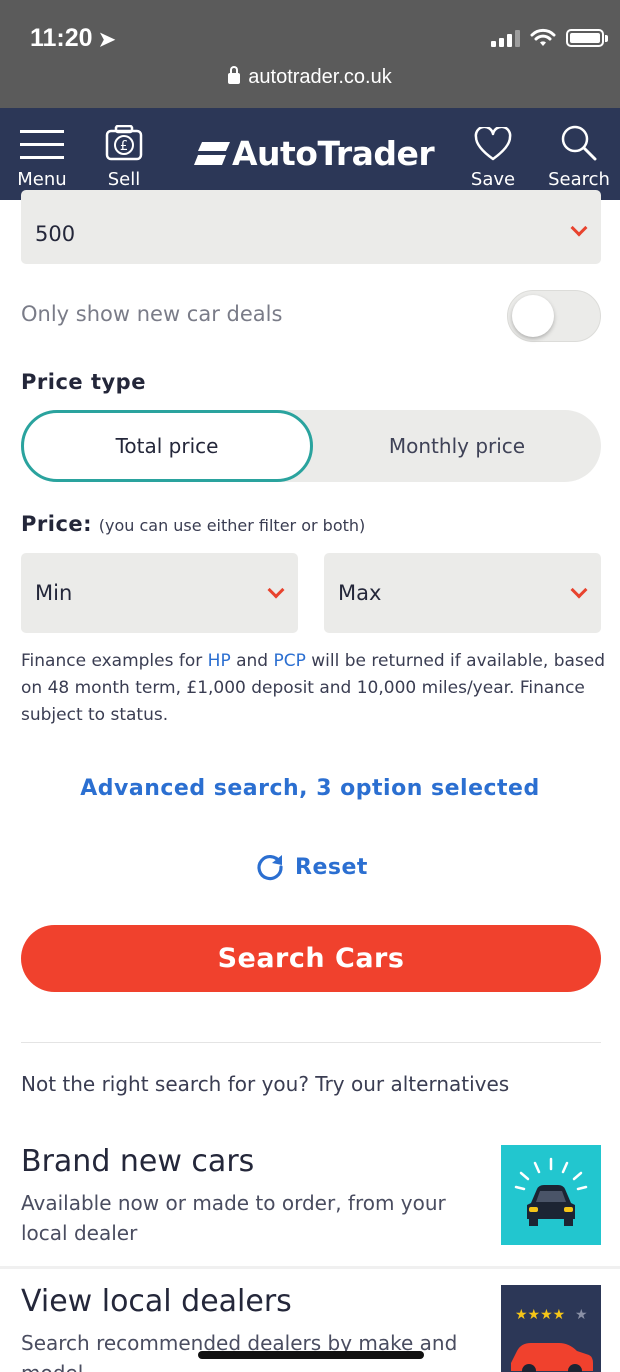 This screenshot has height=1372, width=620. I want to click on search-cars-button: Search Cars, so click(311, 958).